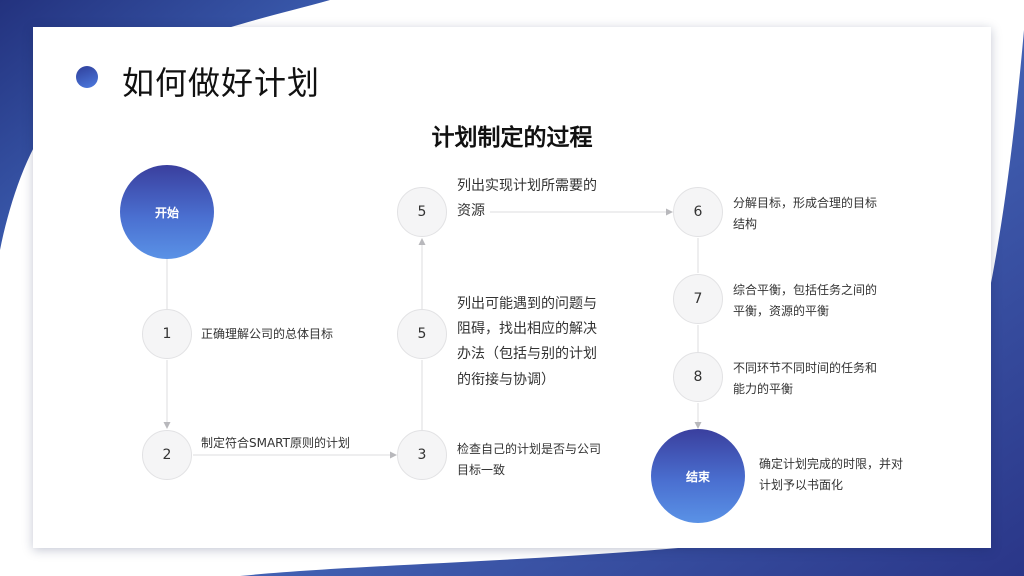  Describe the element at coordinates (745, 224) in the screenshot. I see `step-label-line: 结构` at that location.